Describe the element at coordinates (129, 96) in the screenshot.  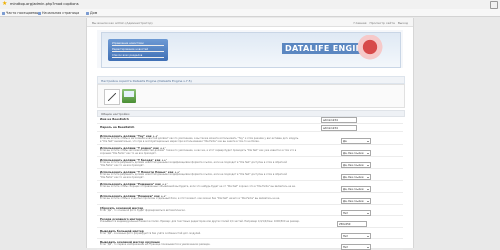
I see `settings-icon` at that location.